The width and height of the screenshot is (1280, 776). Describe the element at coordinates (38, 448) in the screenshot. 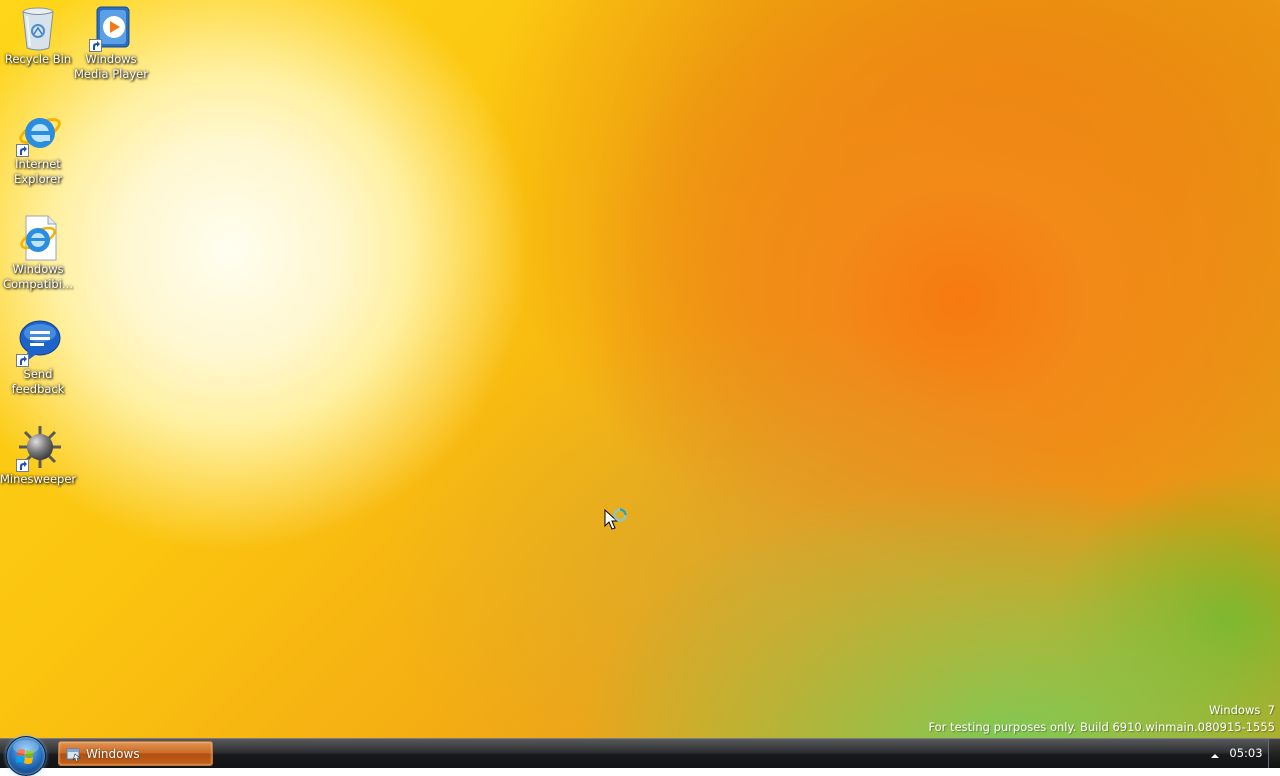

I see `mine-icon` at that location.